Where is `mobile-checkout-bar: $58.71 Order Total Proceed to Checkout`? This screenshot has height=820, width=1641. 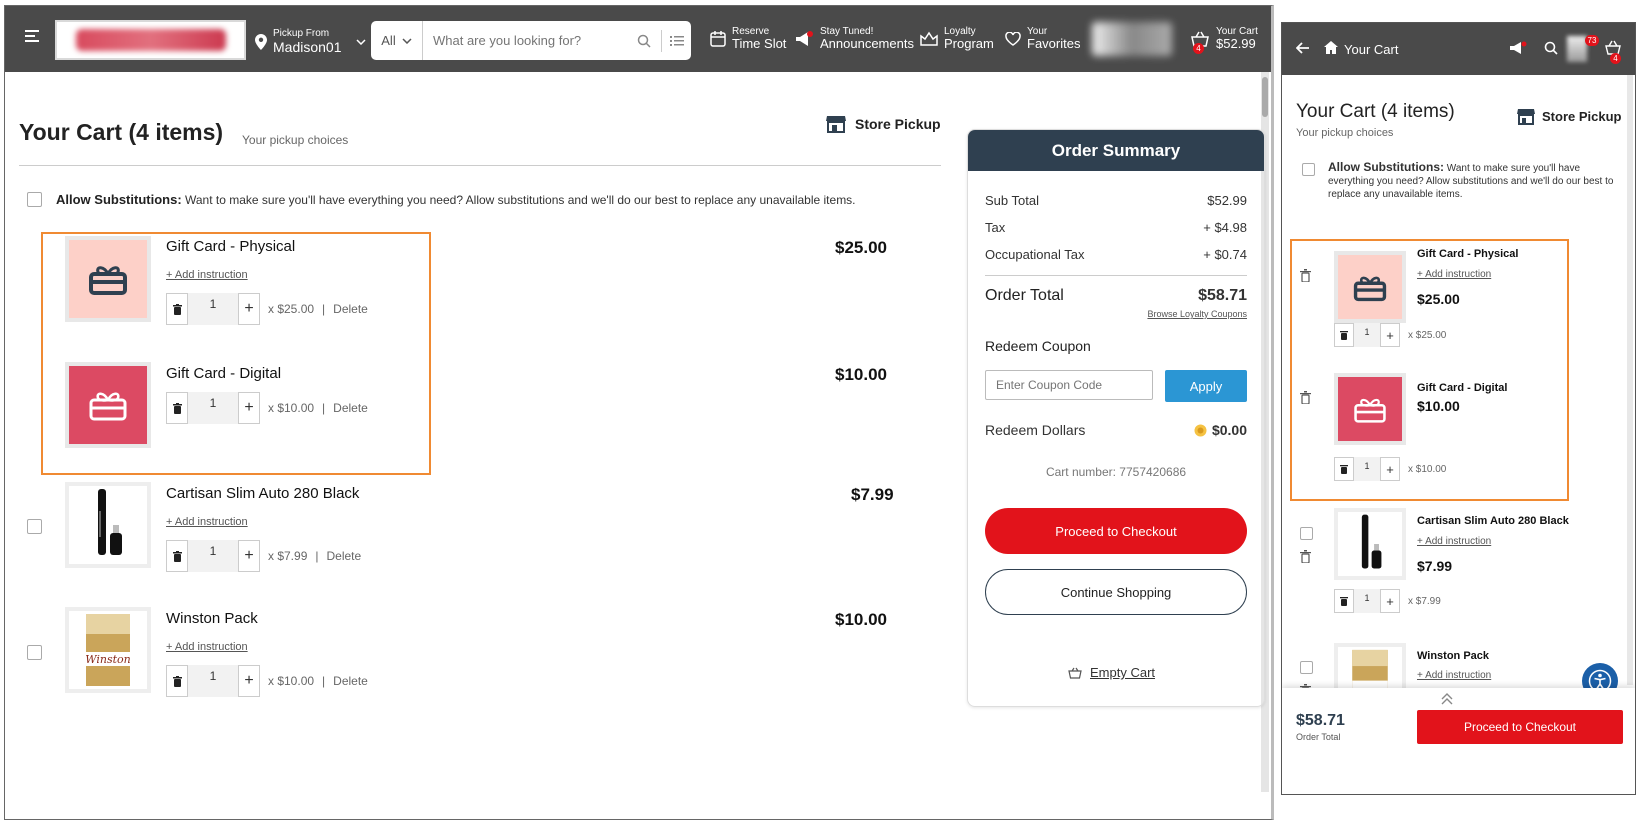
mobile-checkout-bar: $58.71 Order Total Proceed to Checkout is located at coordinates (1458, 741).